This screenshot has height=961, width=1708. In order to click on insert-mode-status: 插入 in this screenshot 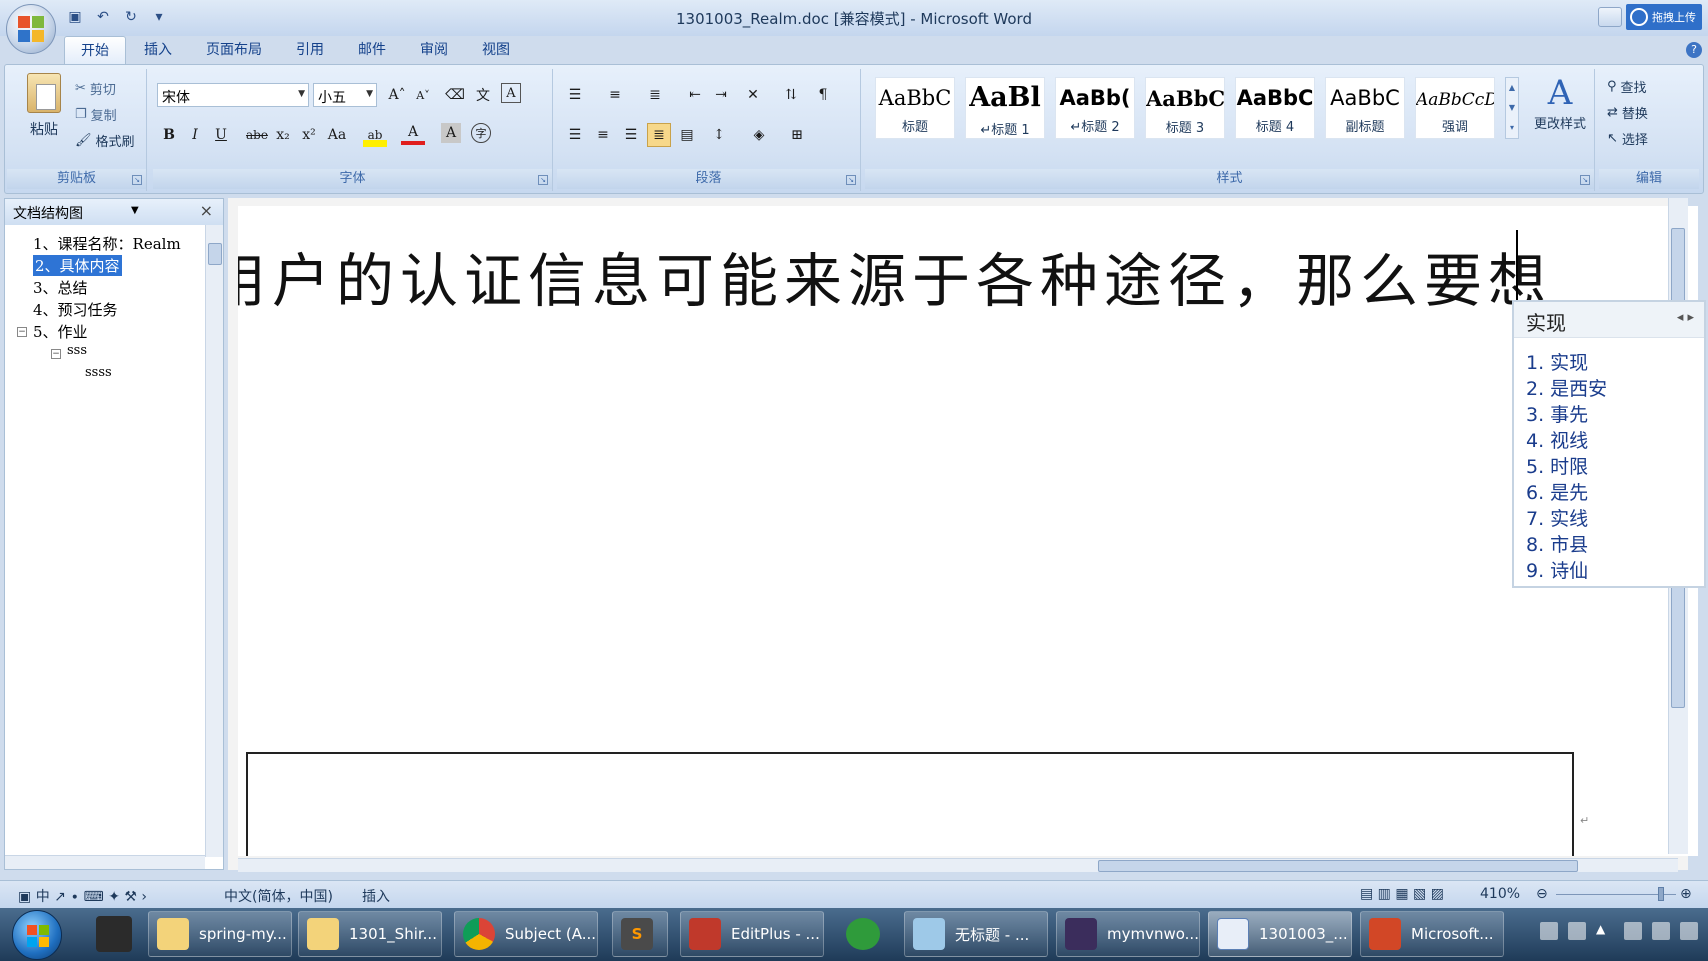, I will do `click(376, 896)`.